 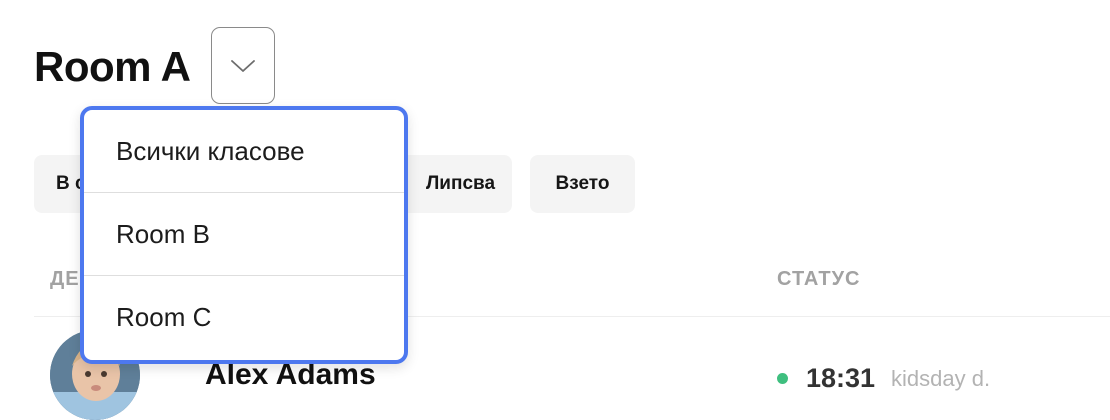 I want to click on column-header-status: СТАТУС, so click(x=819, y=279).